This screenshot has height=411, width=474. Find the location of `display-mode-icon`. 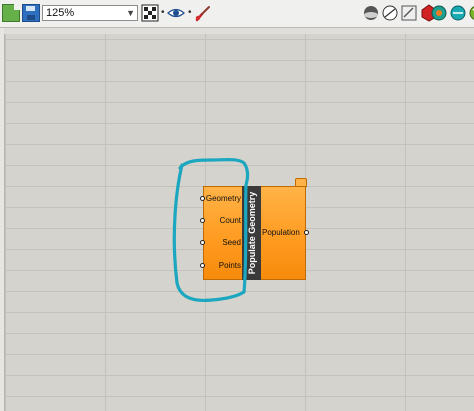

display-mode-icon is located at coordinates (471, 13).